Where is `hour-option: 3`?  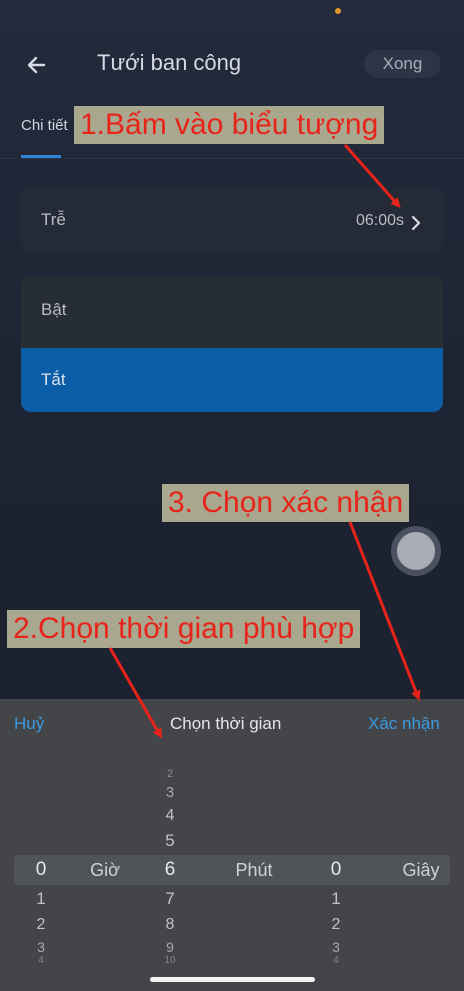 hour-option: 3 is located at coordinates (41, 947).